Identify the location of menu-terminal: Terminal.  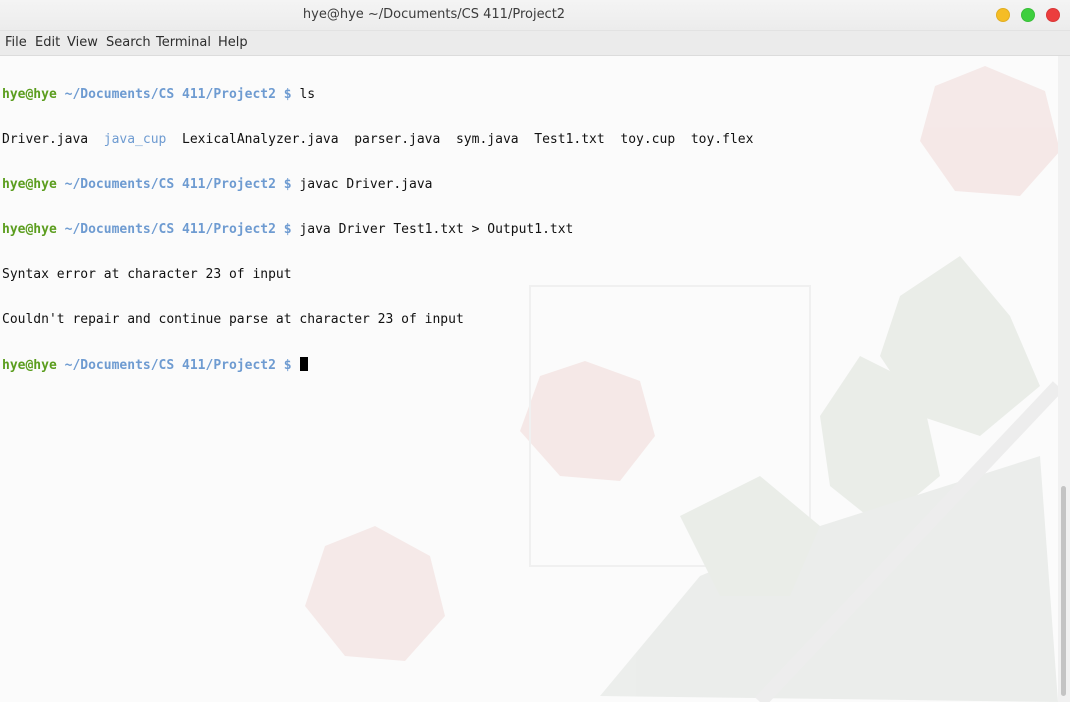
(183, 42).